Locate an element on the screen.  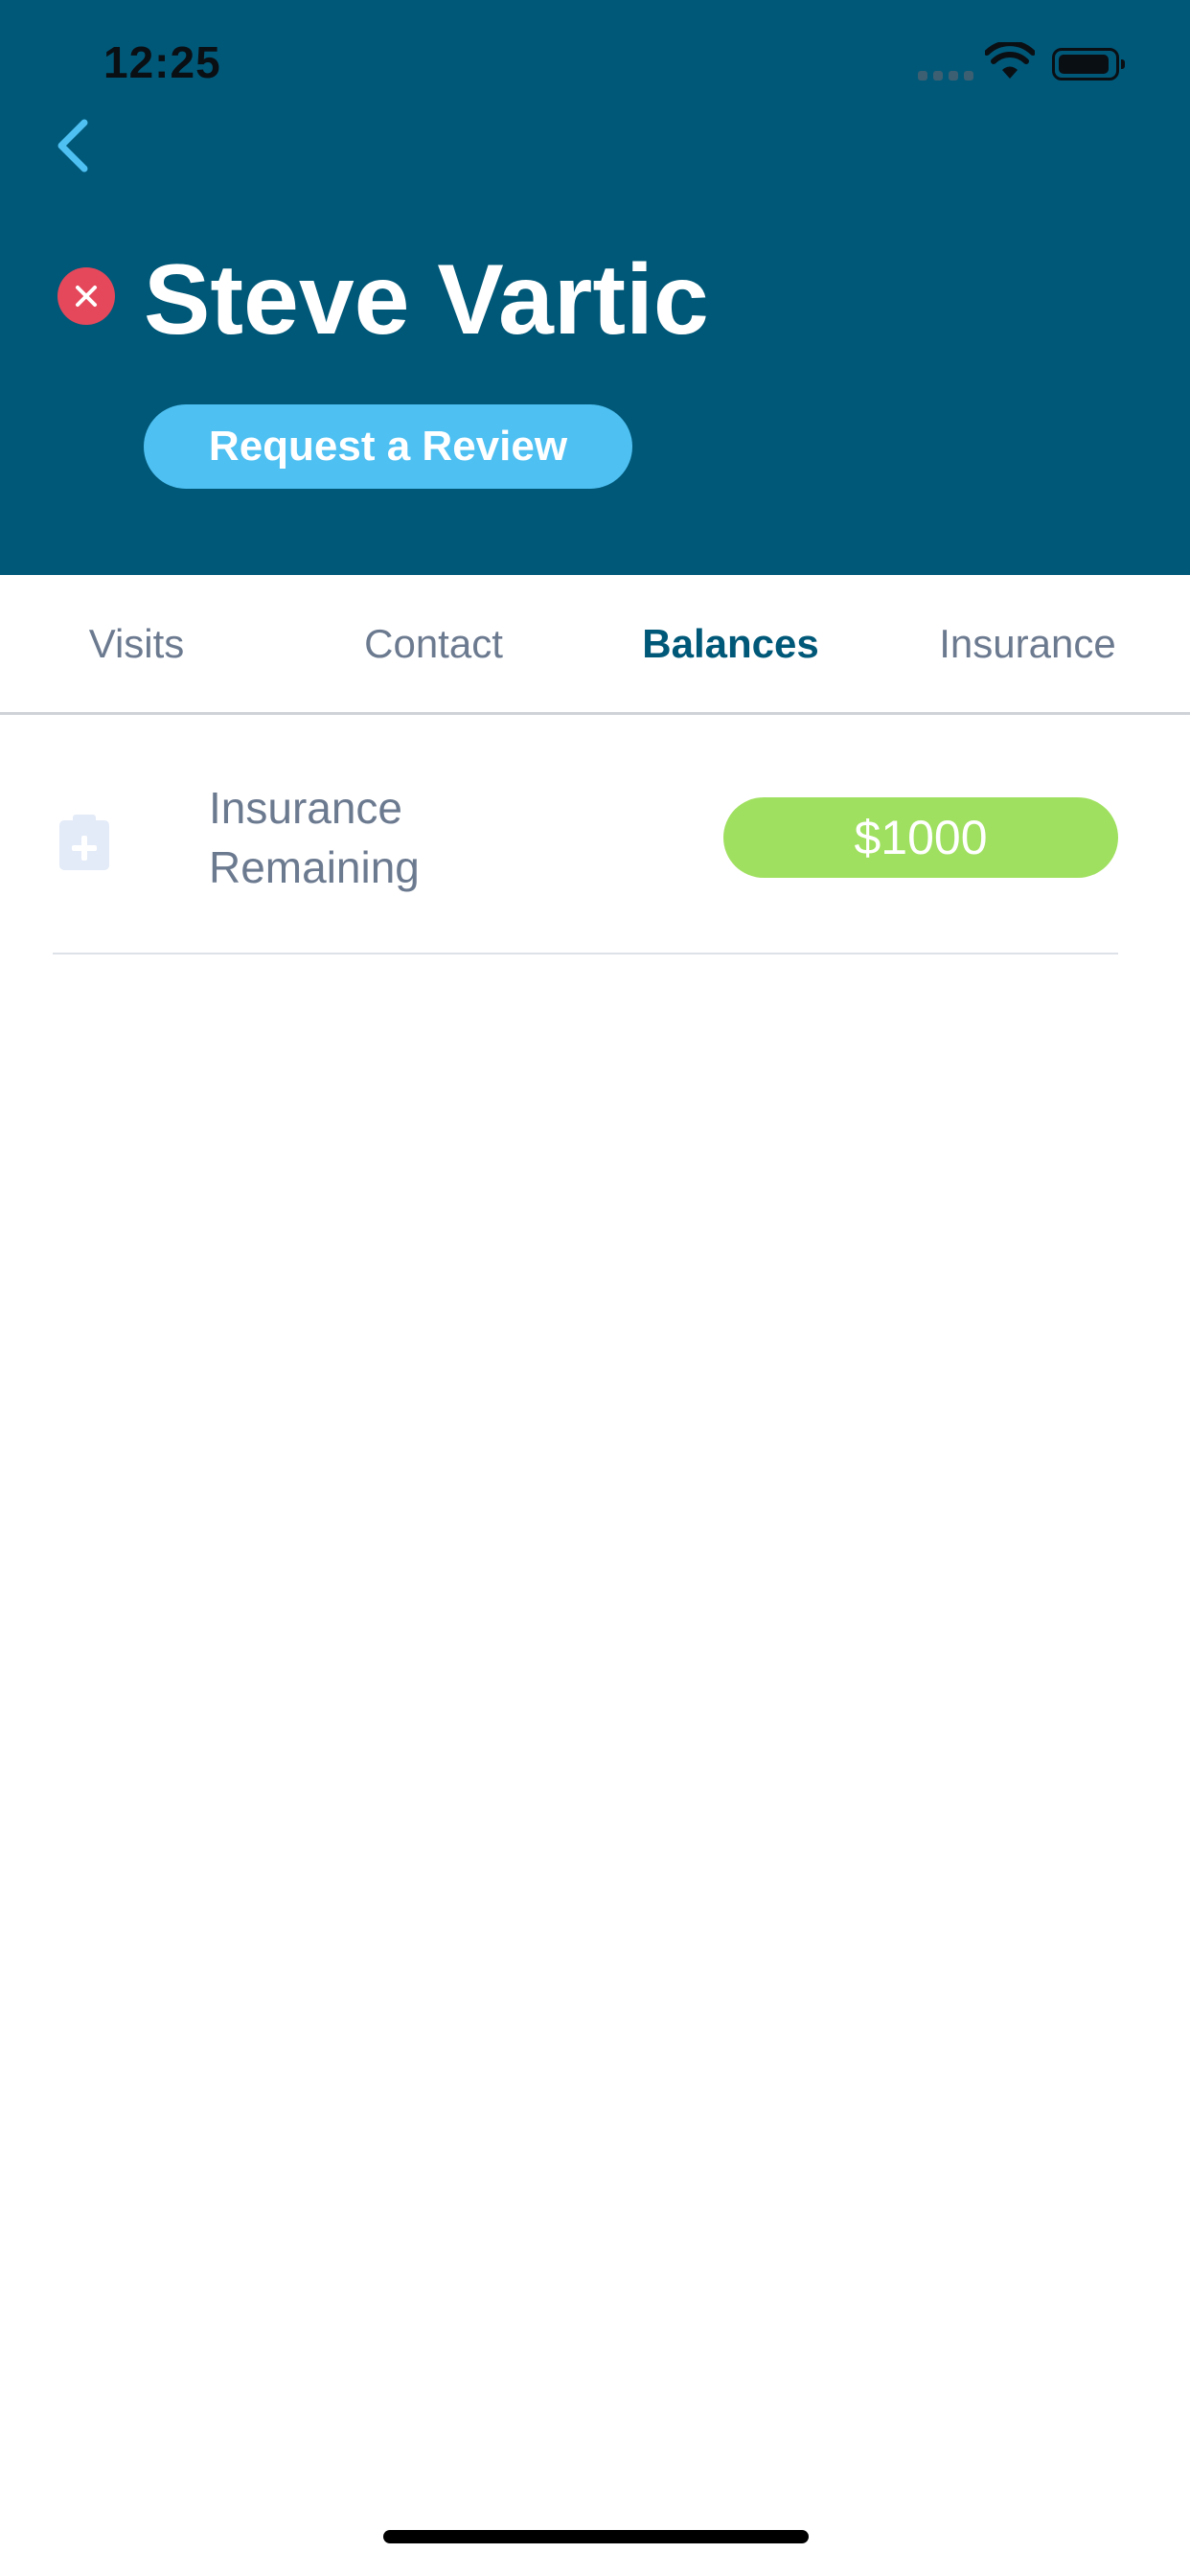
balance-label-line1: Insurance is located at coordinates (306, 808).